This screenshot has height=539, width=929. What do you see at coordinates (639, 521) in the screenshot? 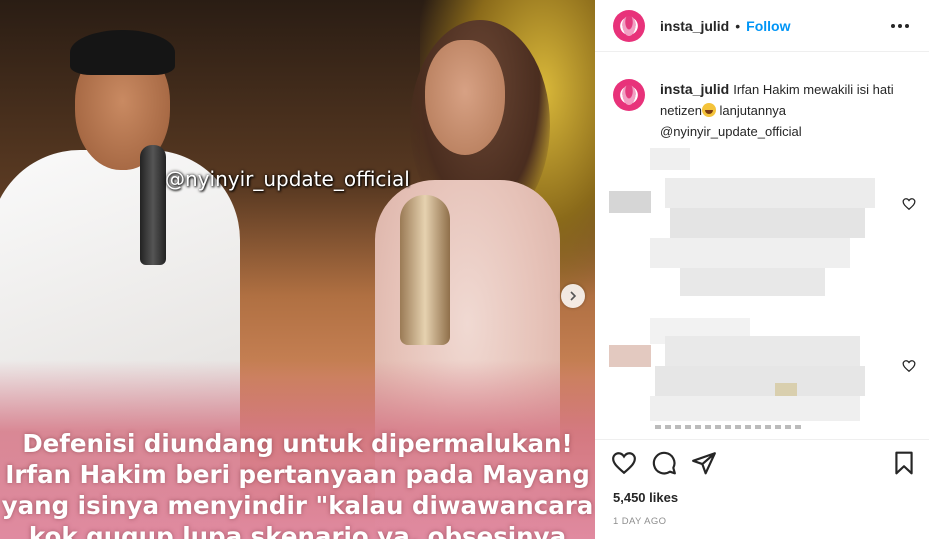
I see `post-timestamp: 1 DAY AGO` at bounding box center [639, 521].